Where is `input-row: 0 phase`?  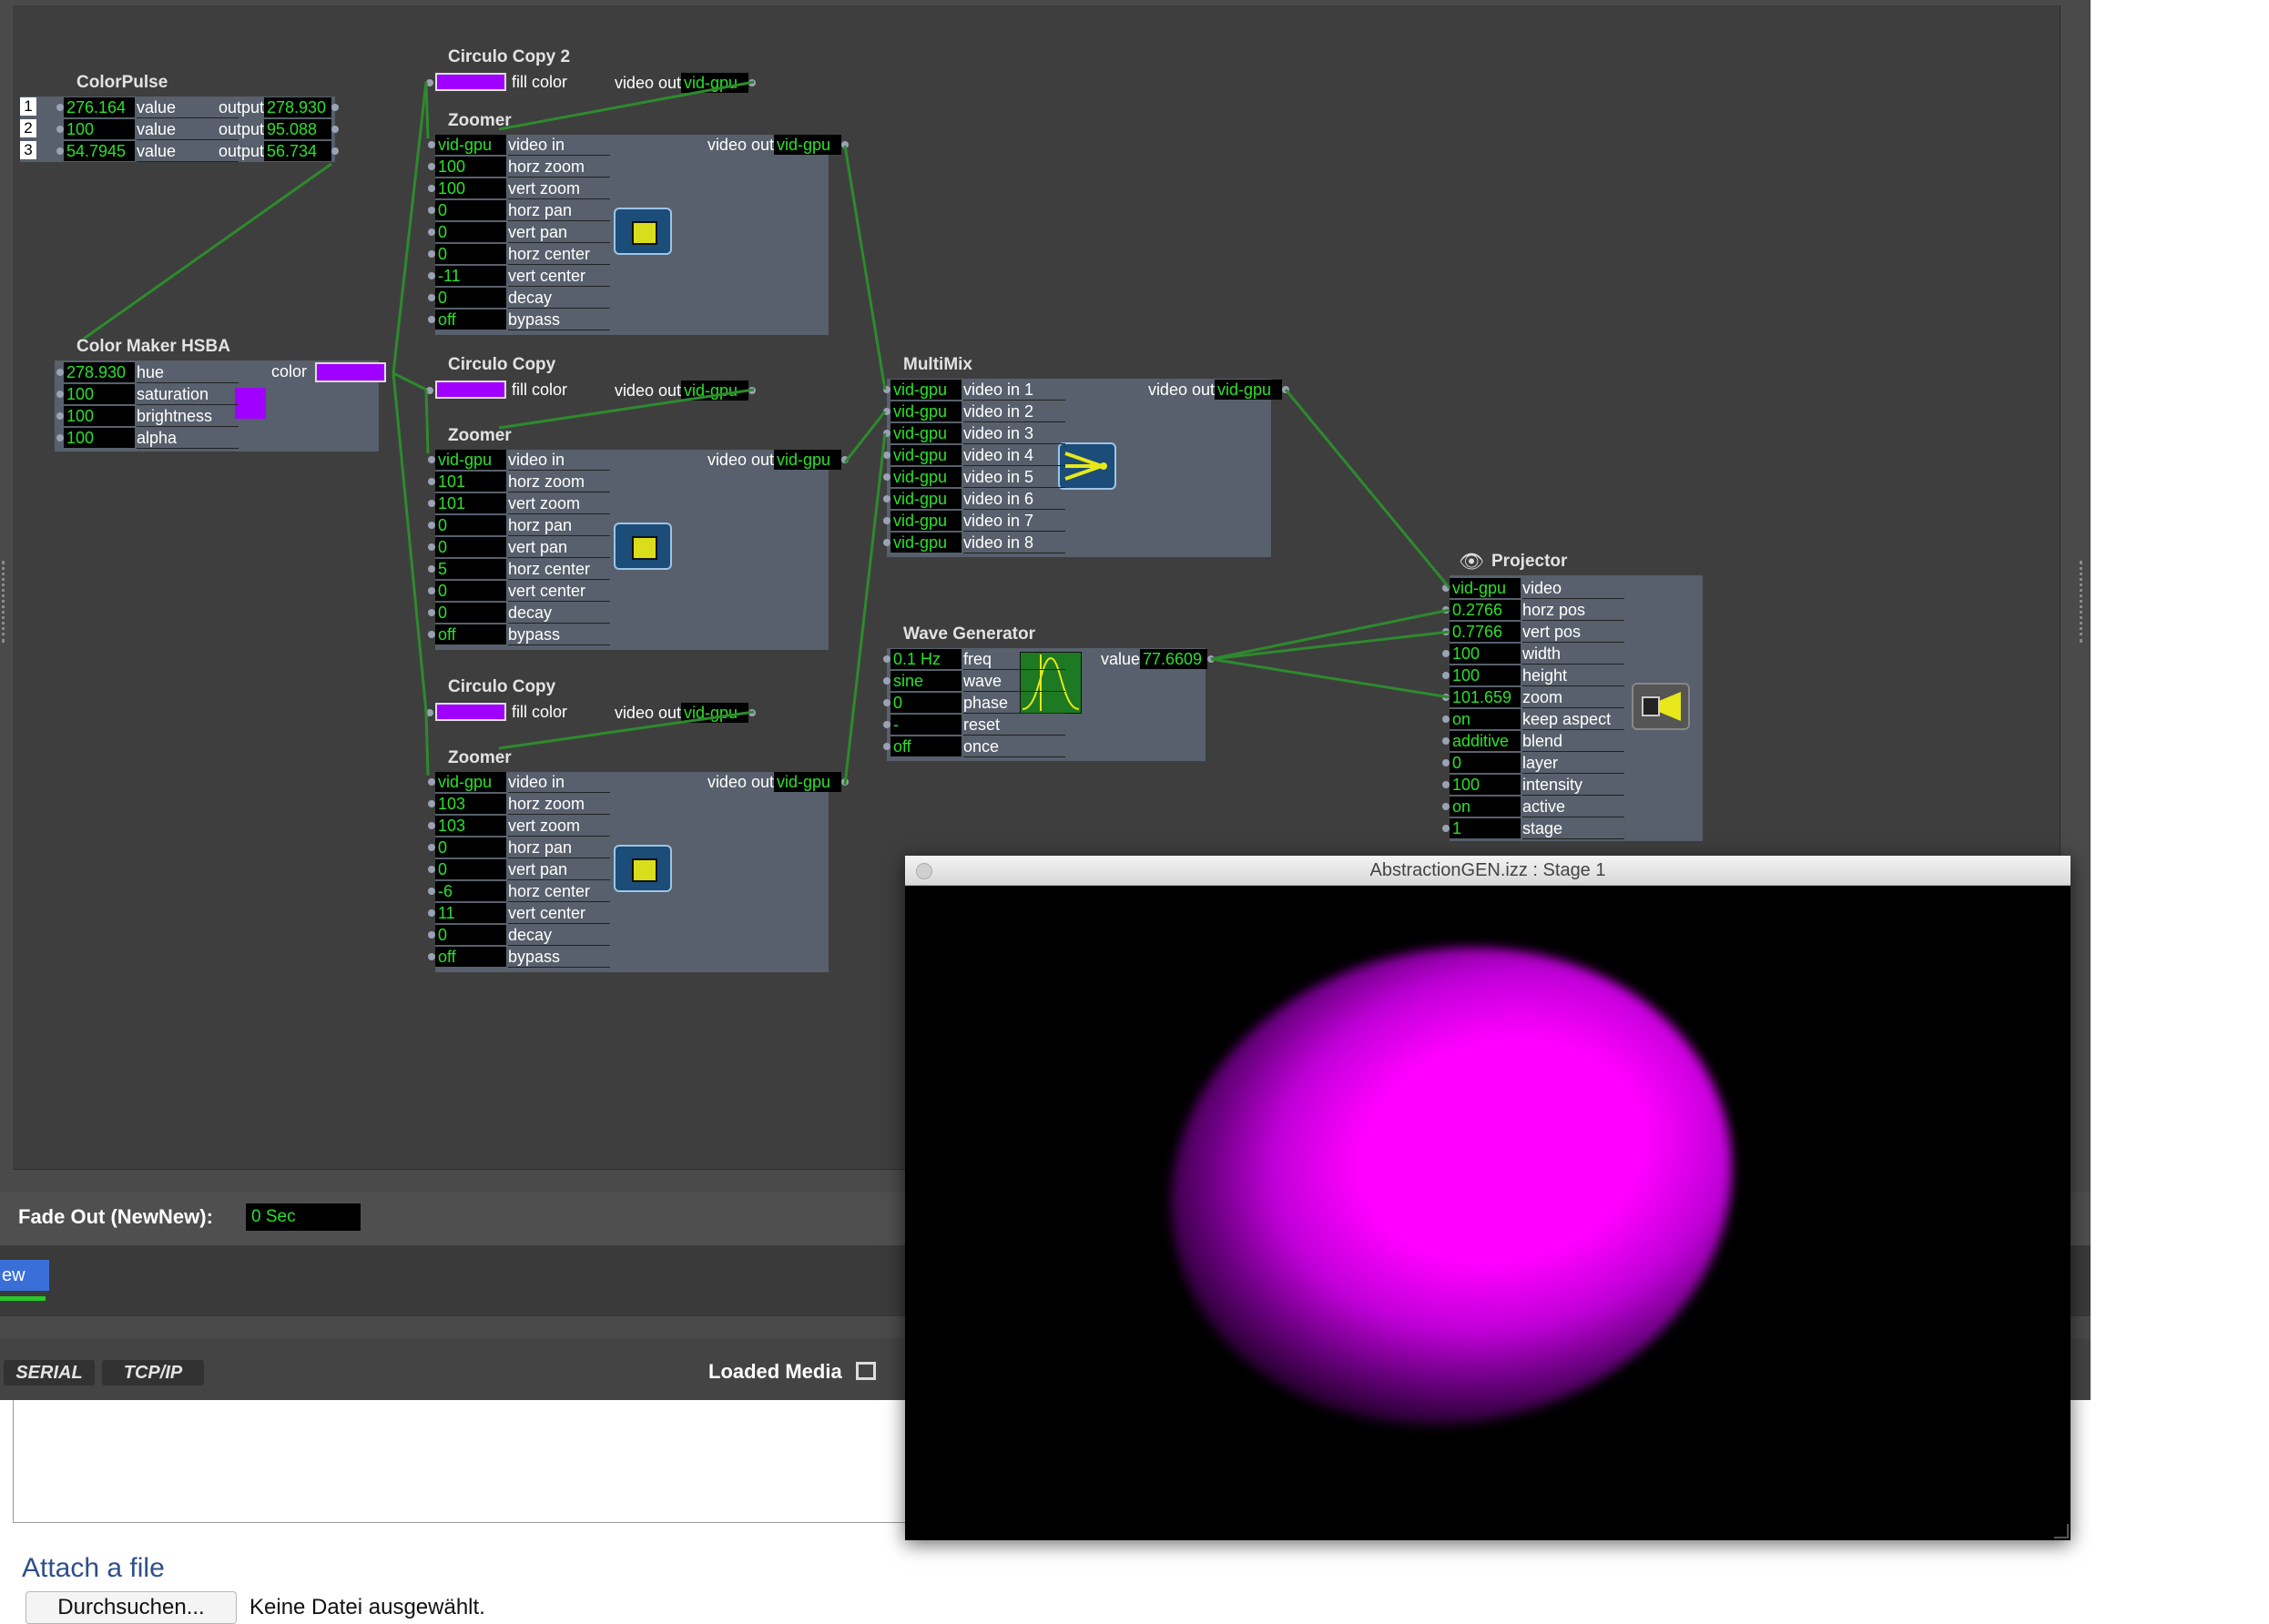 input-row: 0 phase is located at coordinates (974, 703).